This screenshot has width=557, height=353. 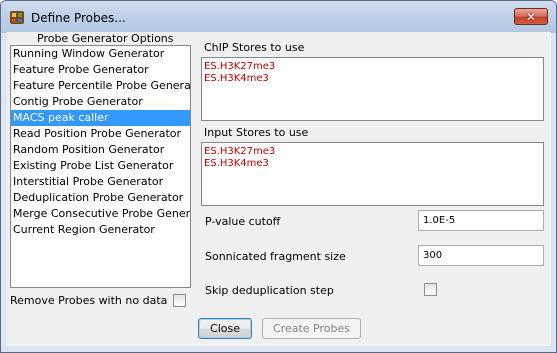 I want to click on generator-item: Deduplication Probe Generator, so click(x=100, y=198).